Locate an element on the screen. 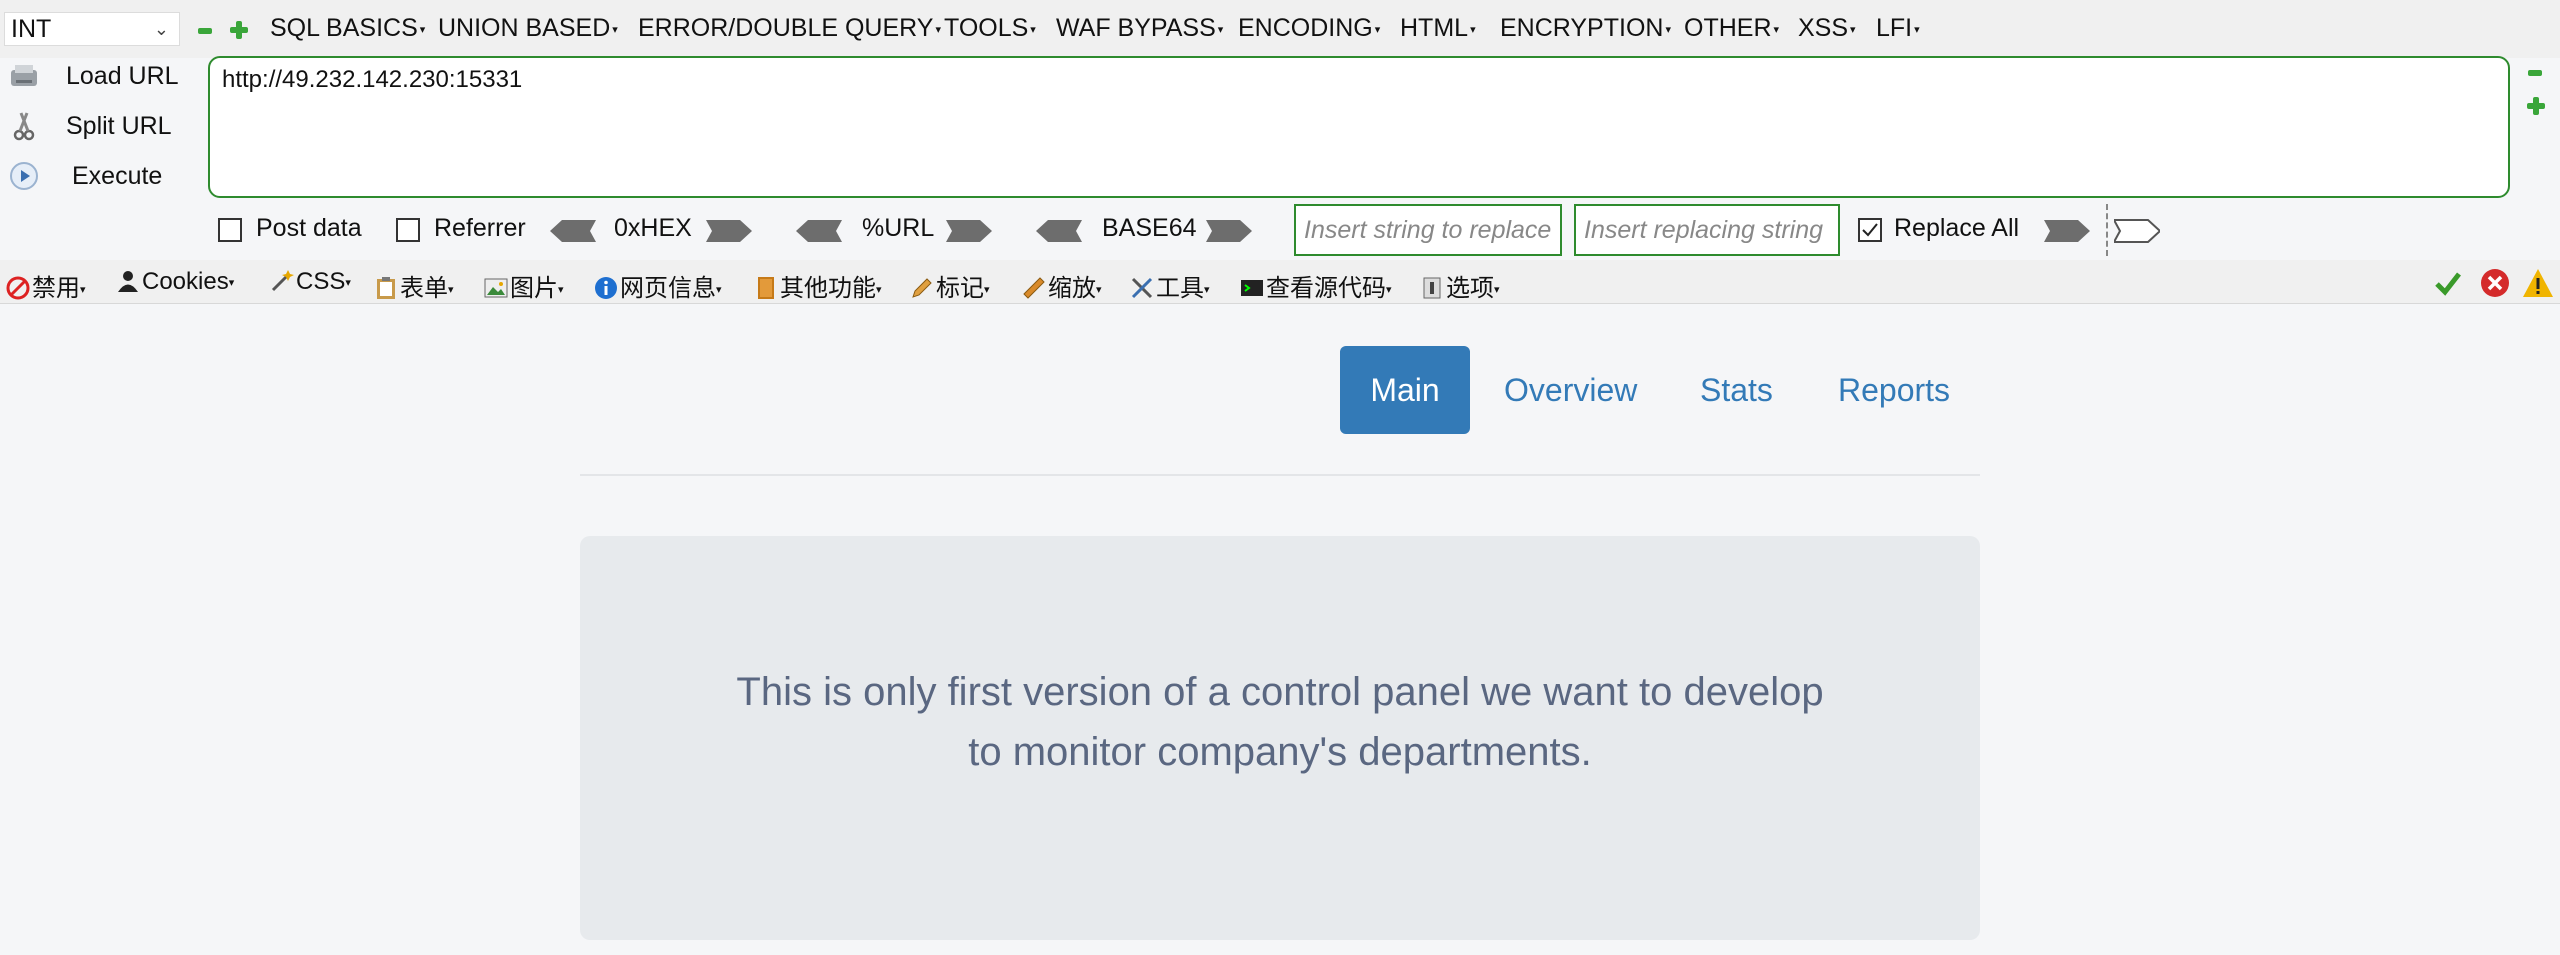  replace-string-input: Insert replacing string is located at coordinates (1707, 230).